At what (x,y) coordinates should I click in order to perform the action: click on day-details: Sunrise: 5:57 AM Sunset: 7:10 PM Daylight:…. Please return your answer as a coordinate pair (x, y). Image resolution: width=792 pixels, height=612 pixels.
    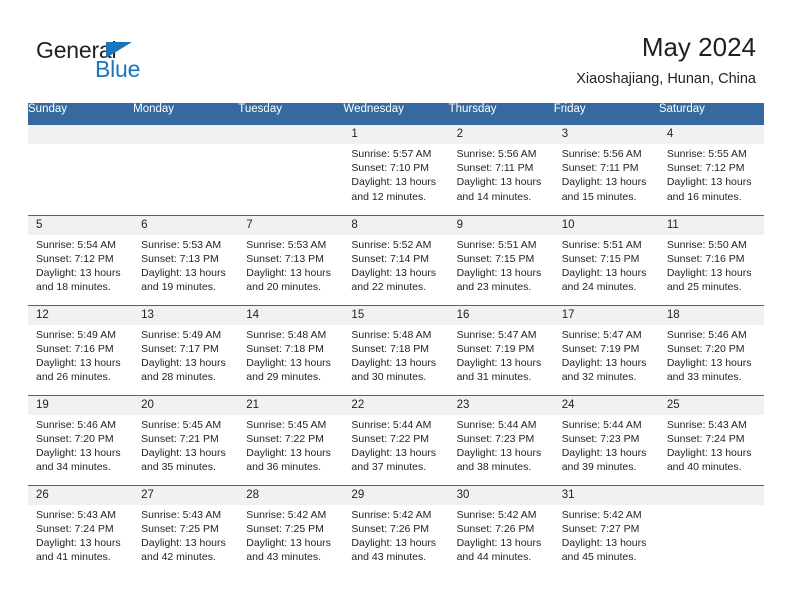
    Looking at the image, I should click on (395, 174).